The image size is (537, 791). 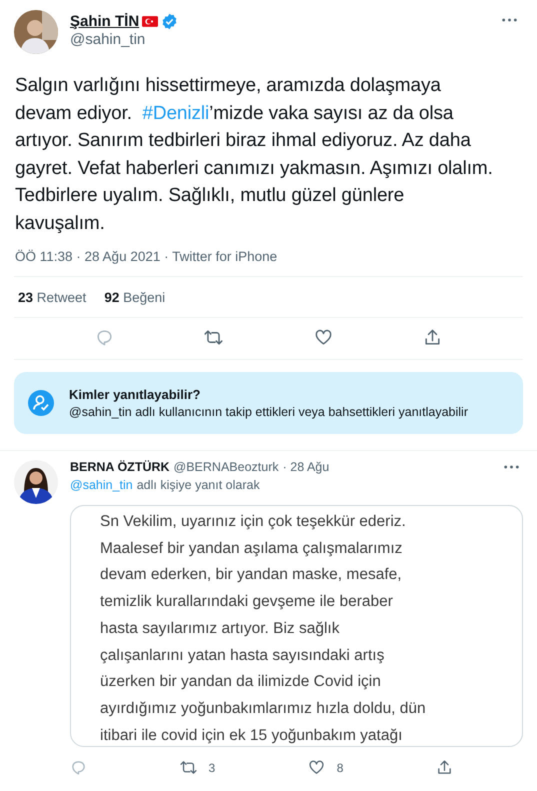 I want to click on flag-icon, so click(x=150, y=21).